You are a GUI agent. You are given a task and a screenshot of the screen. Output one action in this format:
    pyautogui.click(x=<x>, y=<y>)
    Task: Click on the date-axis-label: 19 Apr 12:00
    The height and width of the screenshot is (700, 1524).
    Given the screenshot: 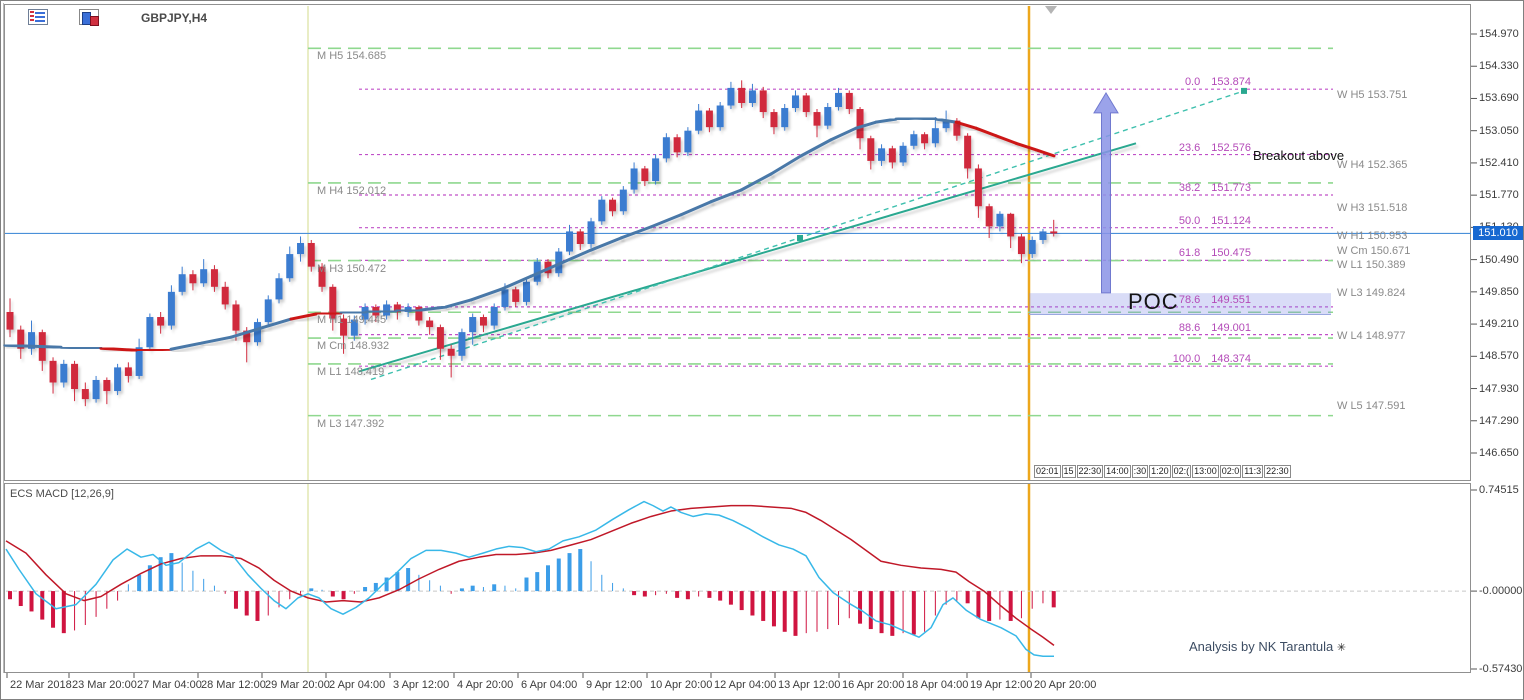 What is the action you would take?
    pyautogui.click(x=1001, y=685)
    